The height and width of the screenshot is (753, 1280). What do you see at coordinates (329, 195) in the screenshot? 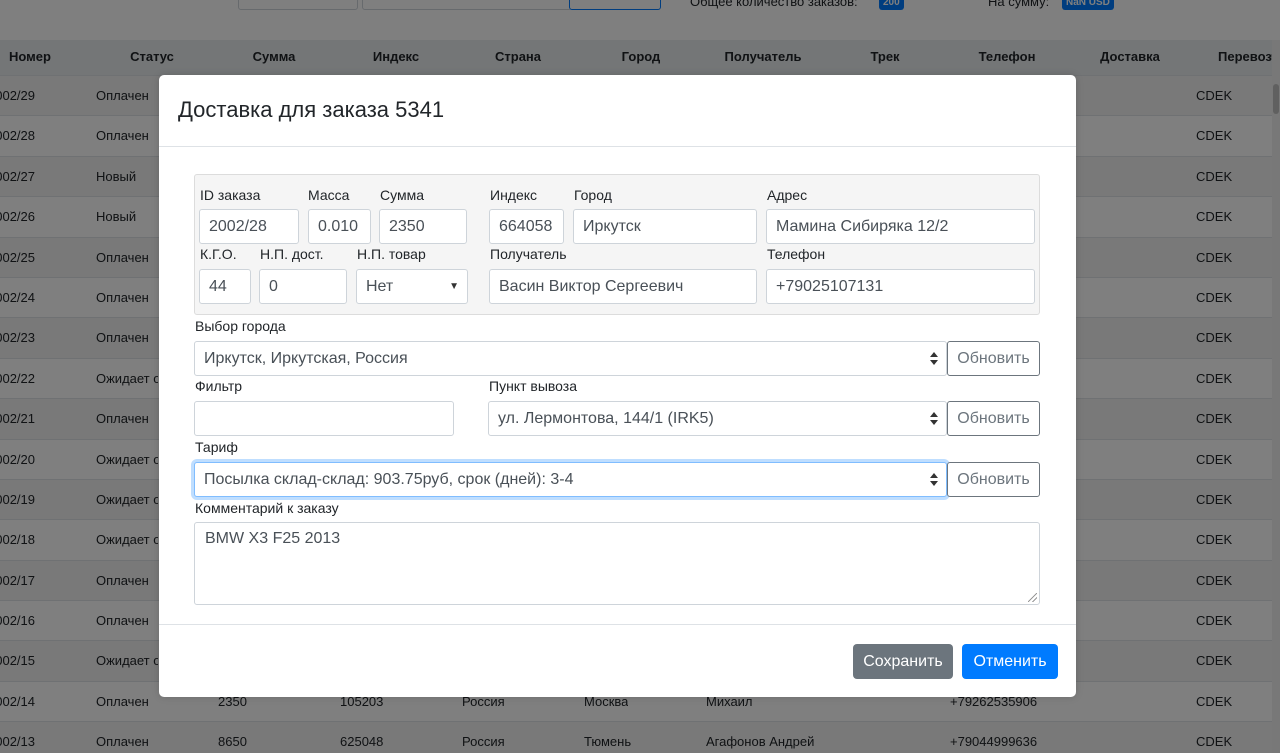
I see `mass-label: Масса` at bounding box center [329, 195].